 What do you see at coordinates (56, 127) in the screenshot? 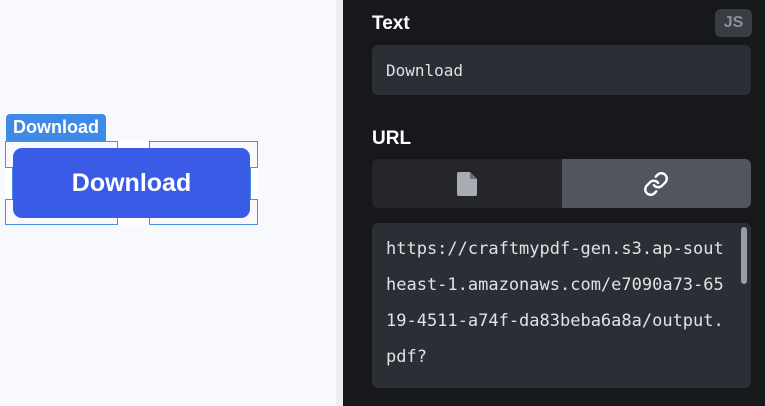
I see `selection-label: Download` at bounding box center [56, 127].